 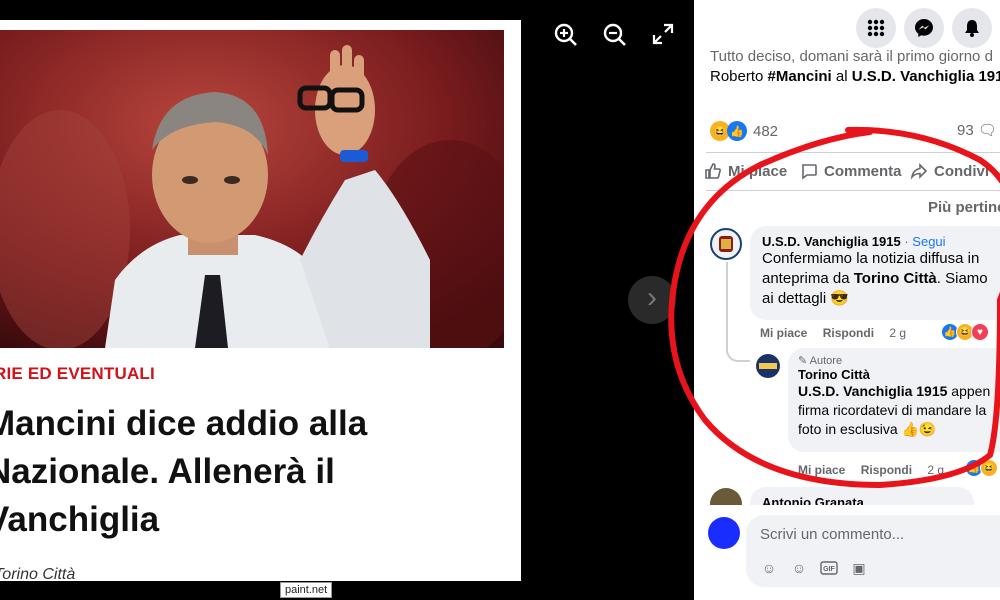 I want to click on author-badge: ✎ Autore, so click(x=899, y=360).